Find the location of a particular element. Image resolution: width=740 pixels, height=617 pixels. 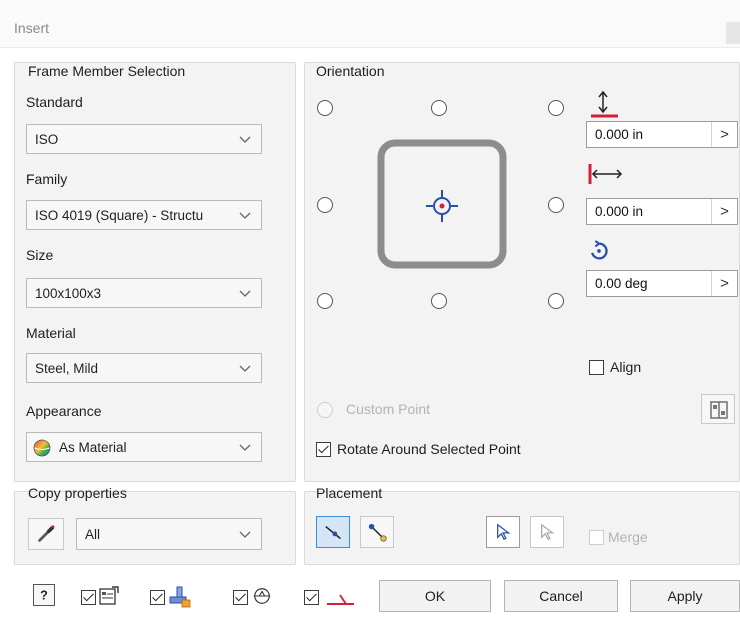

toolbar-toggle-1-checkbox is located at coordinates (88, 597).